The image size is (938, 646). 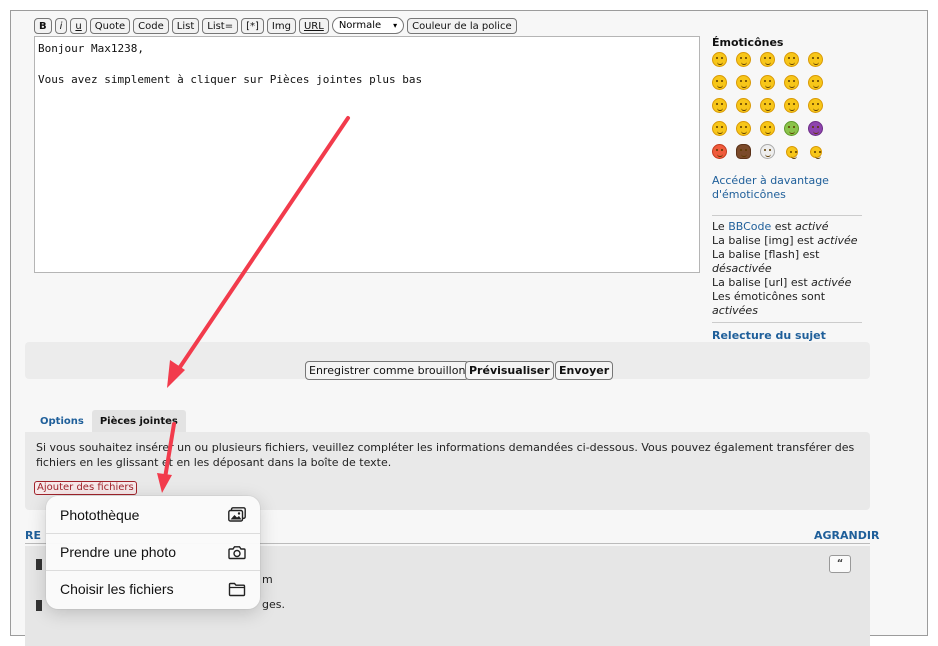 What do you see at coordinates (791, 105) in the screenshot?
I see `wink-icon` at bounding box center [791, 105].